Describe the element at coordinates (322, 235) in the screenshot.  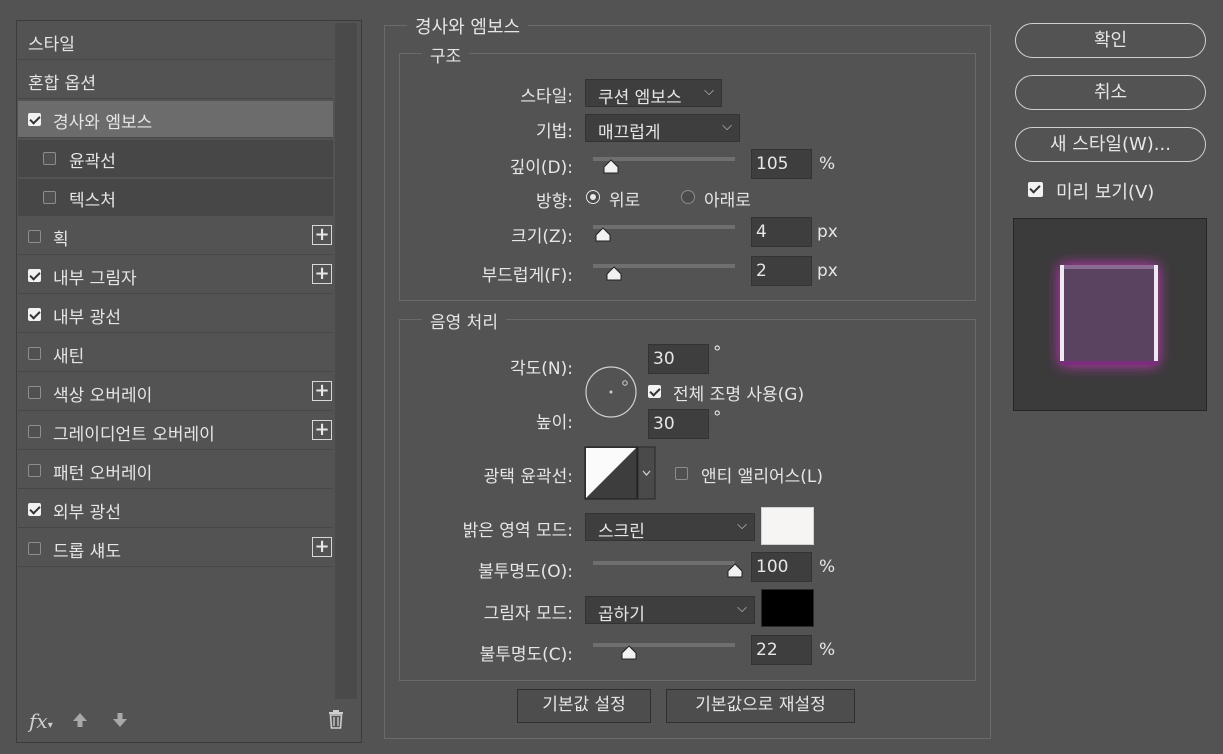
I see `add-stroke-plus-icon: +` at that location.